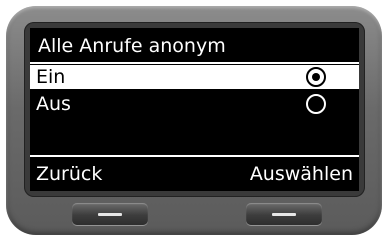 This screenshot has height=241, width=388. What do you see at coordinates (194, 104) in the screenshot?
I see `option-aus: Aus` at bounding box center [194, 104].